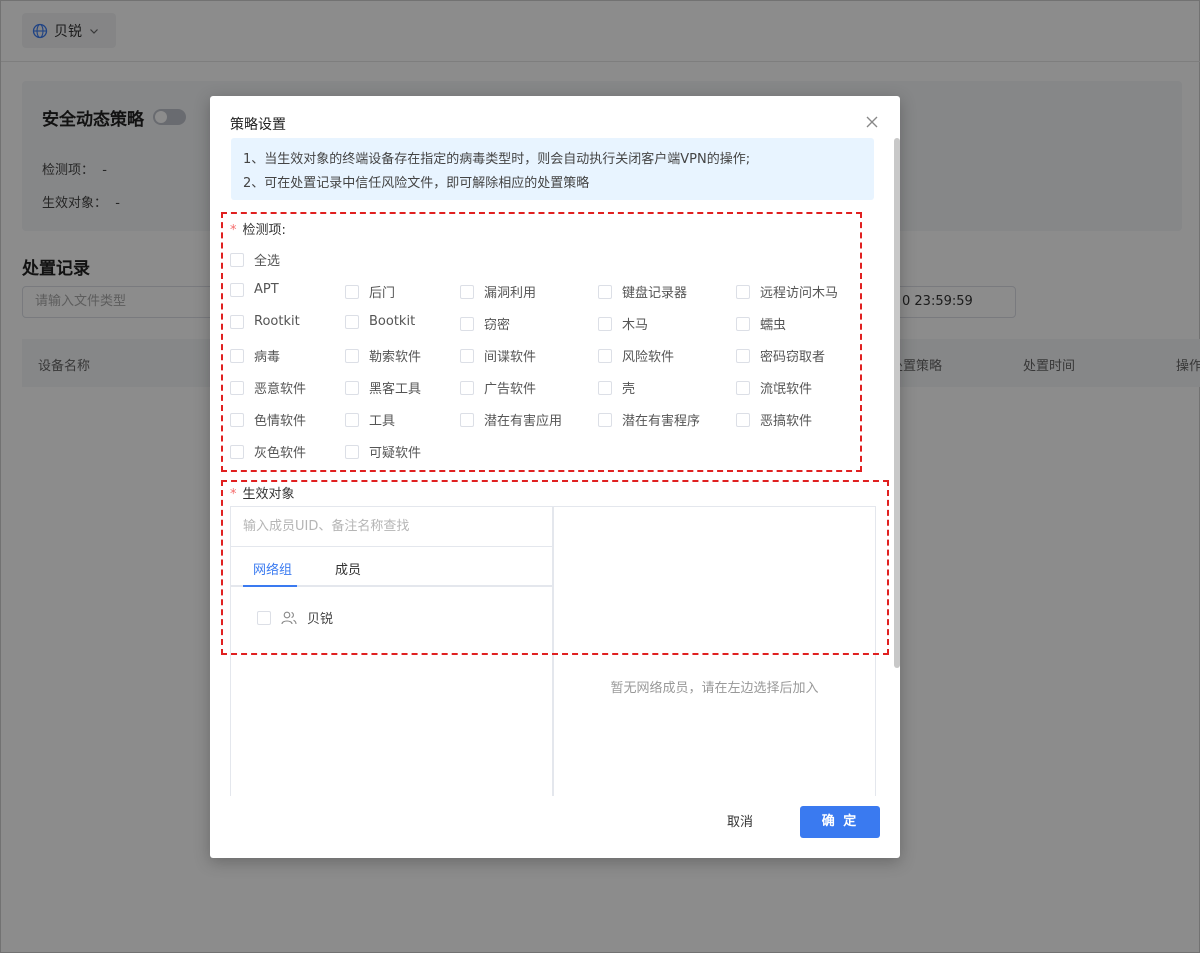 The height and width of the screenshot is (953, 1200). I want to click on checkbox-select-all: 全选, so click(255, 259).